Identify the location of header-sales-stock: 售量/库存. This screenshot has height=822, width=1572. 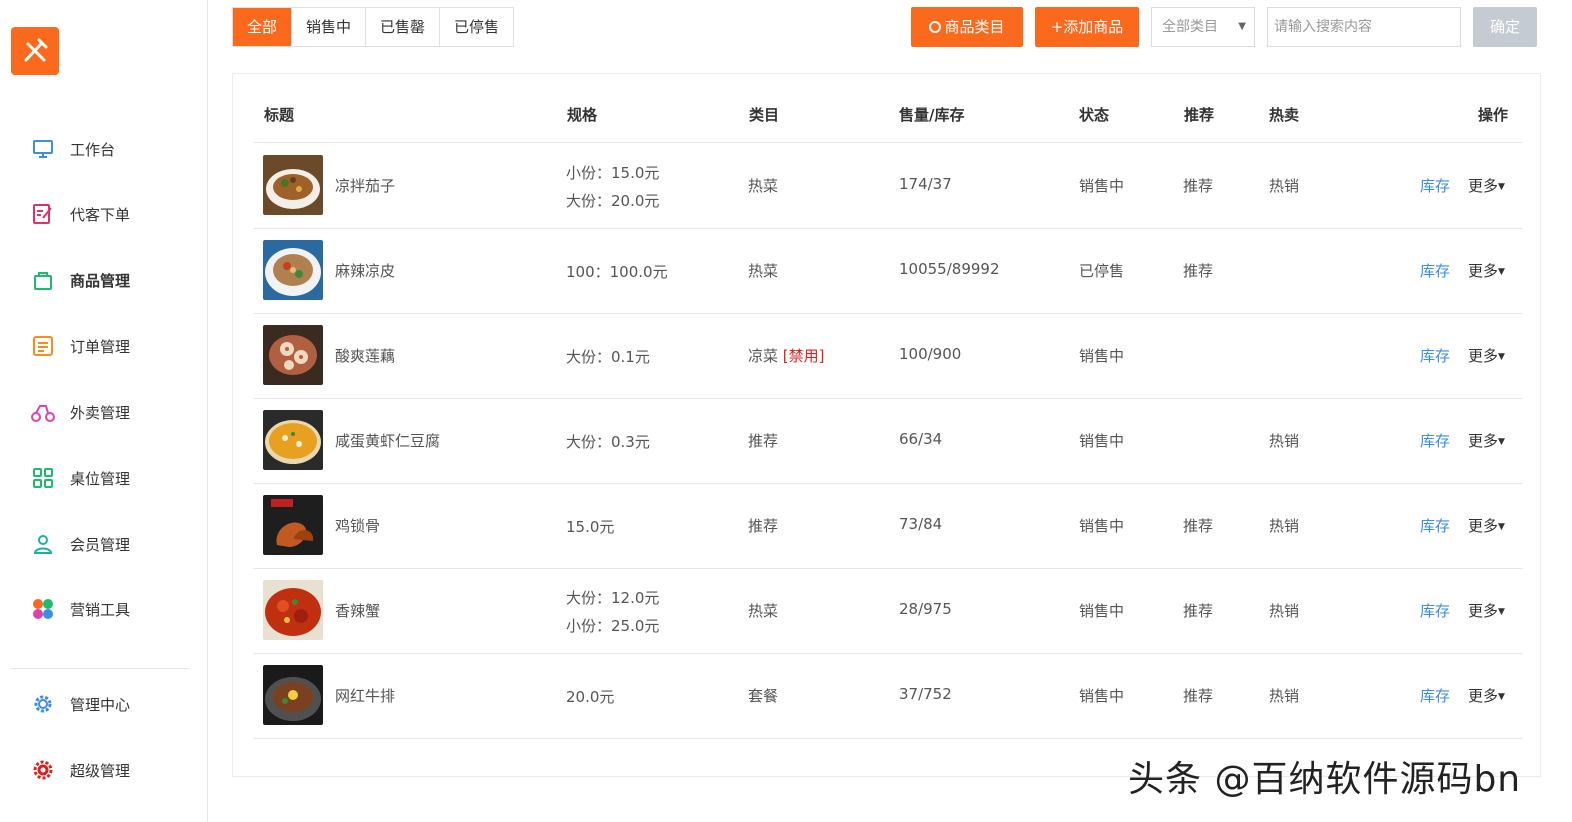
(932, 115).